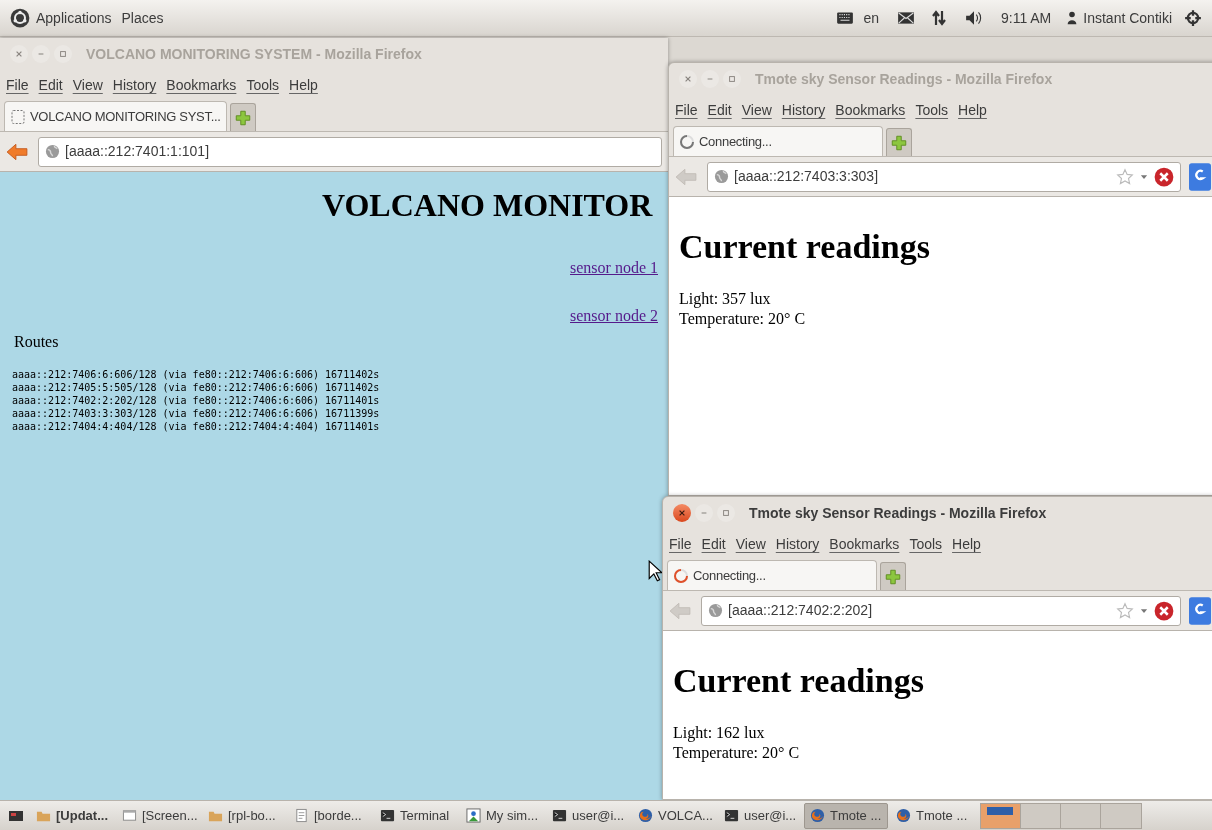  What do you see at coordinates (254, 54) in the screenshot?
I see `window-title: VOLCANO MONITORING SYSTEM - Mozilla Firefox` at bounding box center [254, 54].